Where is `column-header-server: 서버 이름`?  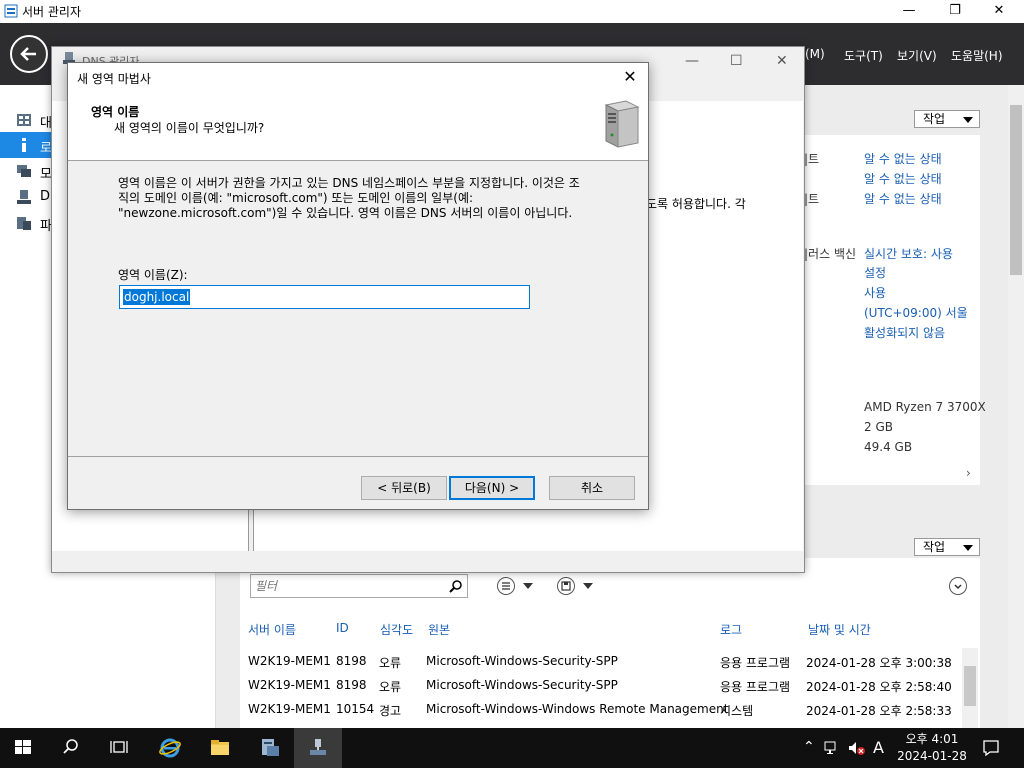
column-header-server: 서버 이름 is located at coordinates (272, 629).